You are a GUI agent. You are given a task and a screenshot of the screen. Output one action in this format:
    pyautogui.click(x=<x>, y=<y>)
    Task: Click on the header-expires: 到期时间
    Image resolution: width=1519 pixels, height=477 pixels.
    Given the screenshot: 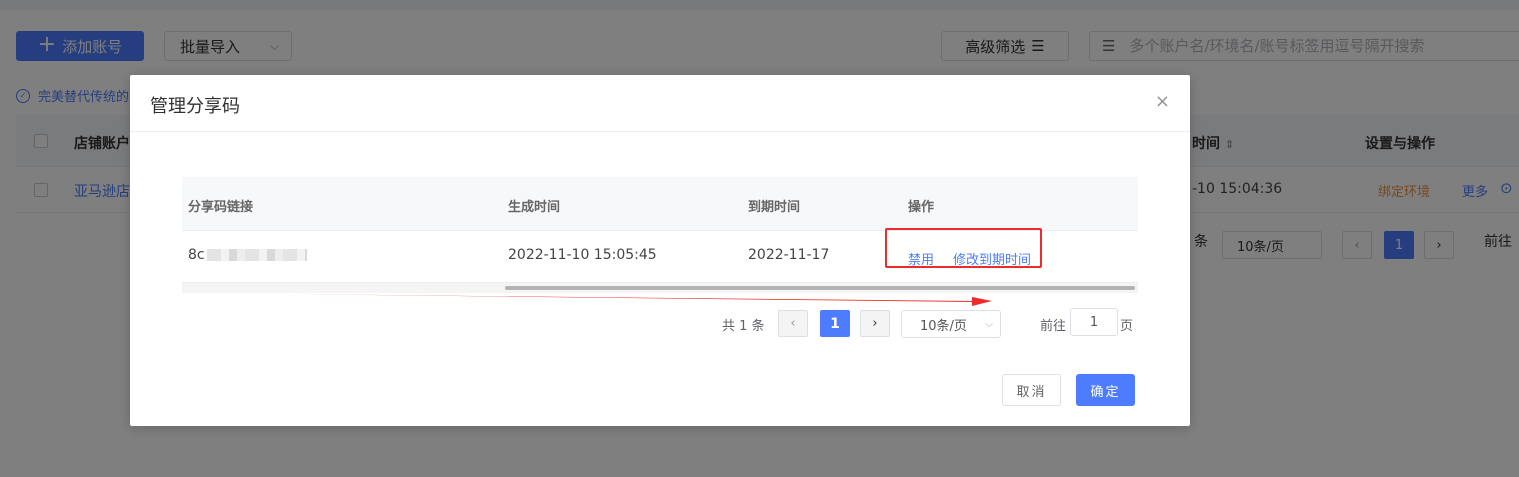 What is the action you would take?
    pyautogui.click(x=774, y=207)
    